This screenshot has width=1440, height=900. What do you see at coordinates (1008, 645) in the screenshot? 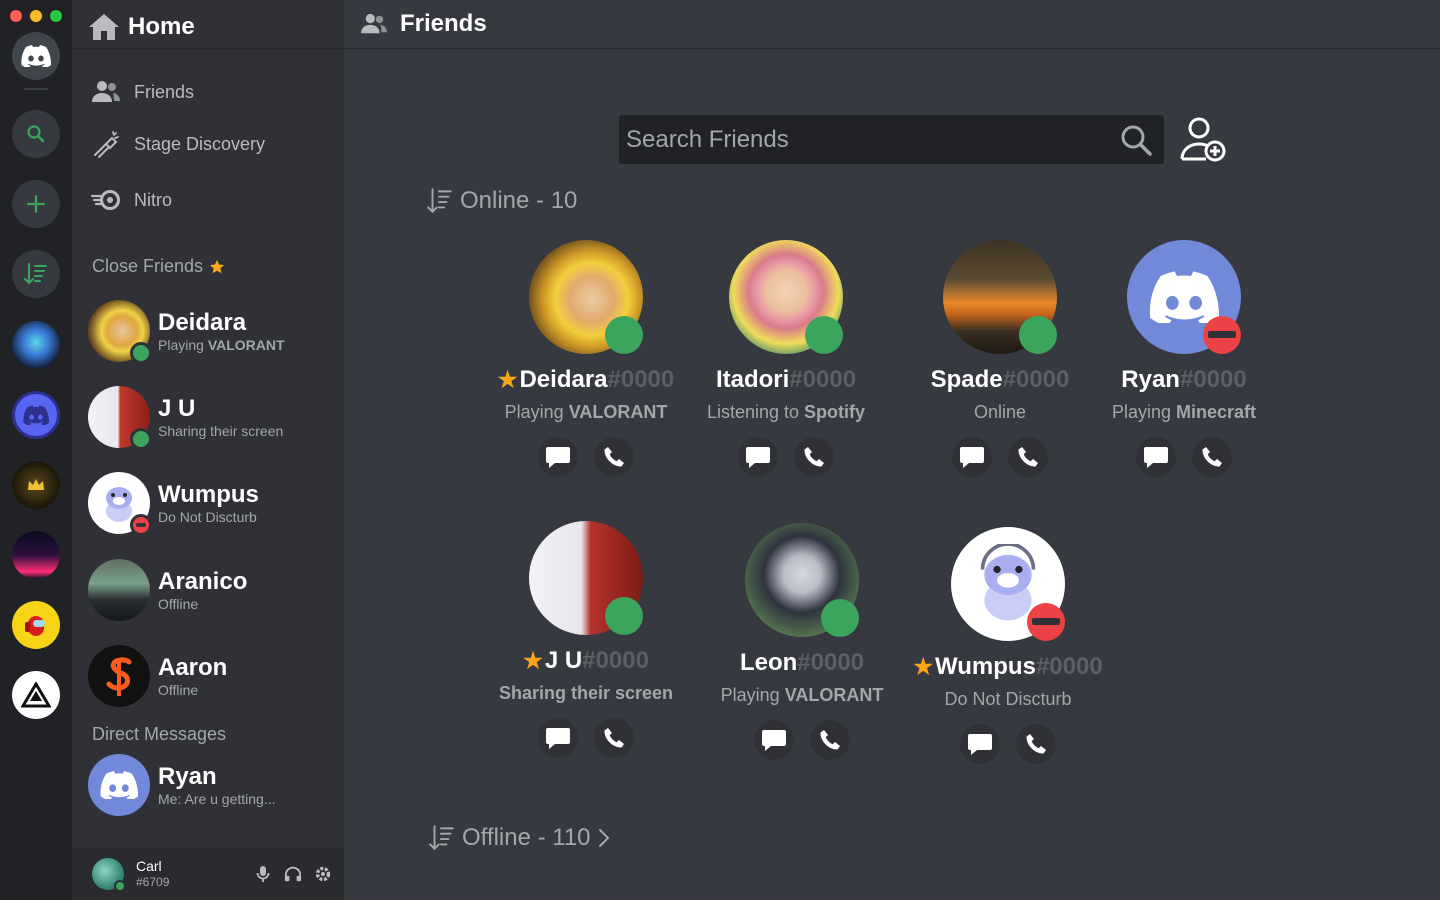
I see `friend-card-wumpus: ★ Wumpus #0000 Do Not Discturb` at bounding box center [1008, 645].